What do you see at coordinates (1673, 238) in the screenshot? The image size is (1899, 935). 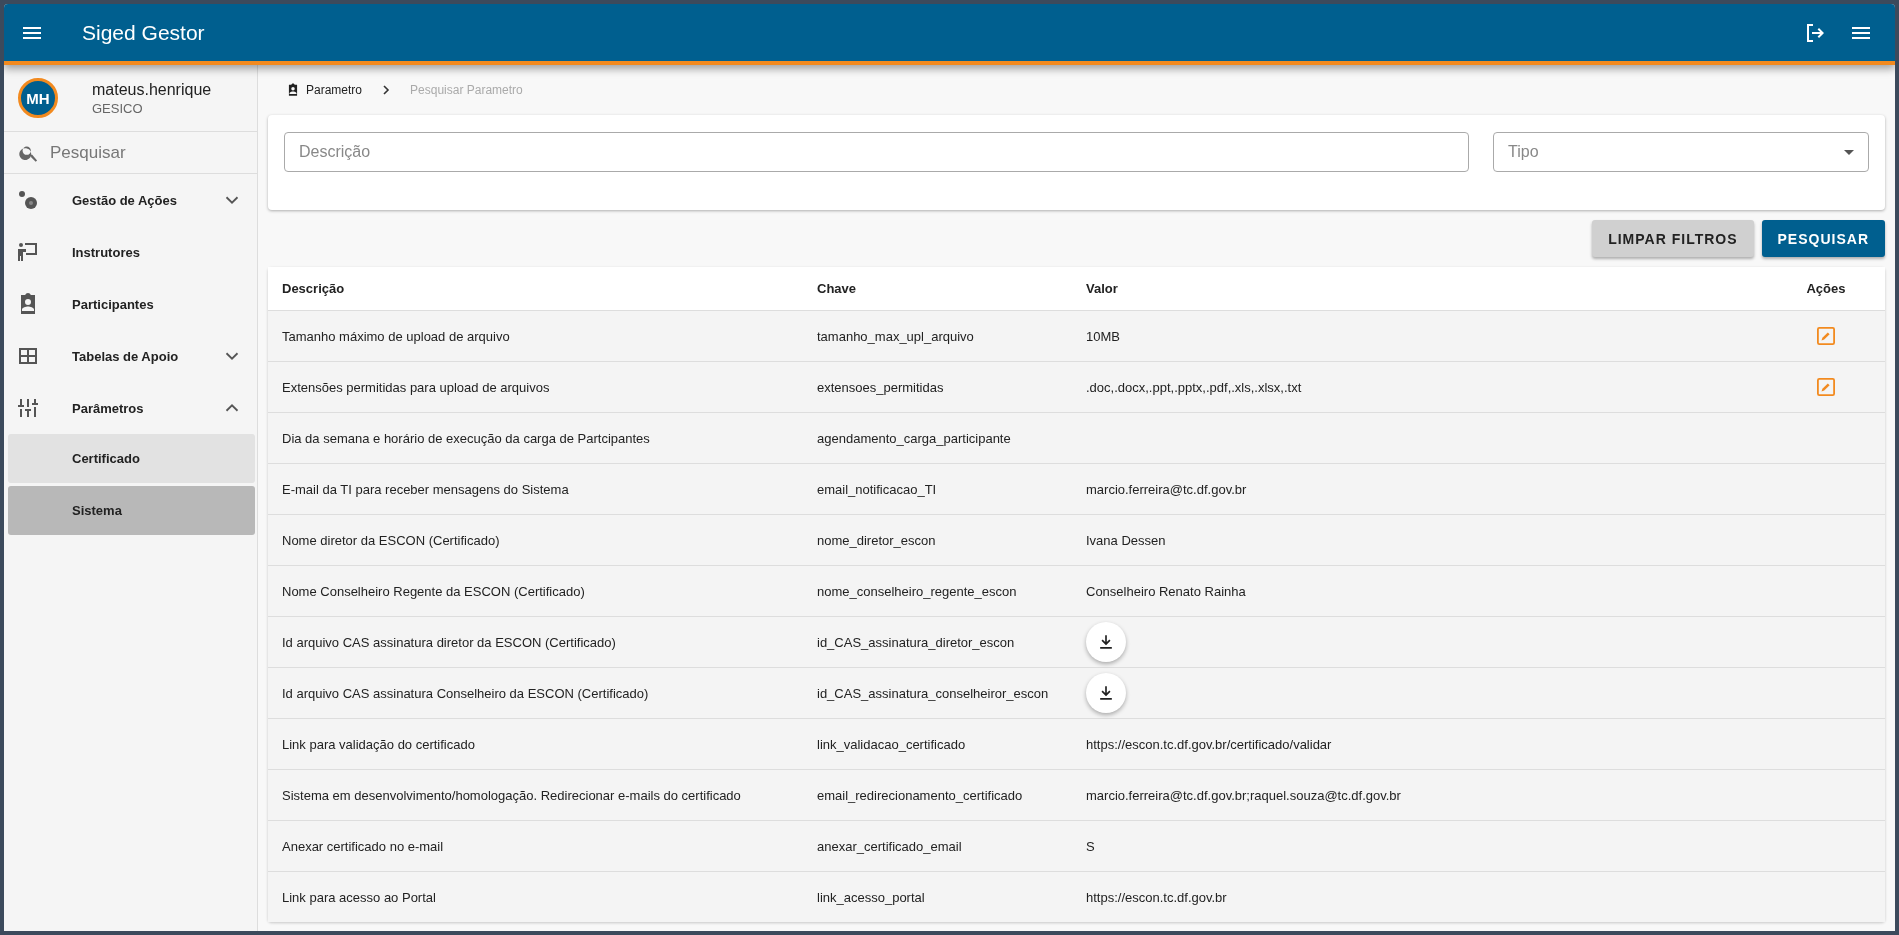 I see `clear-filters-button: LIMPAR FILTROS` at bounding box center [1673, 238].